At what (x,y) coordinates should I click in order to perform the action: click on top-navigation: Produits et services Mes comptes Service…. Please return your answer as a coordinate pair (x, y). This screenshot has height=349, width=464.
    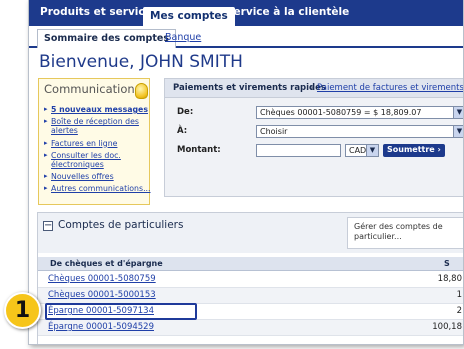
    Looking at the image, I should click on (246, 13).